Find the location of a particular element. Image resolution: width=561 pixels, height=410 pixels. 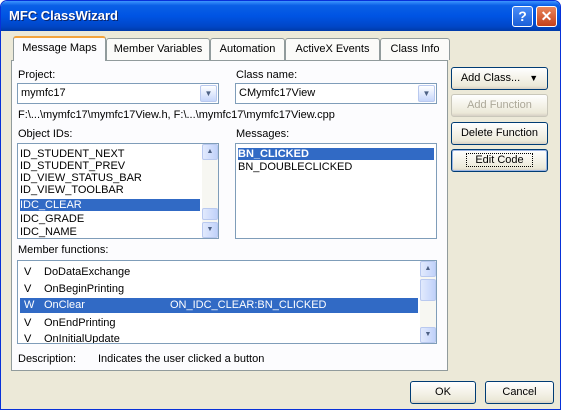

function-name: OnInitialUpdate is located at coordinates (82, 338).